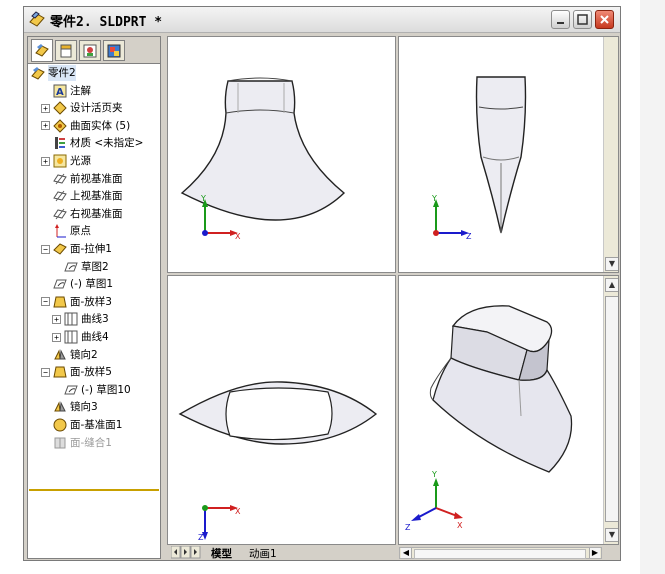 This screenshot has height=574, width=665. I want to click on surface-bodies-icon, so click(60, 126).